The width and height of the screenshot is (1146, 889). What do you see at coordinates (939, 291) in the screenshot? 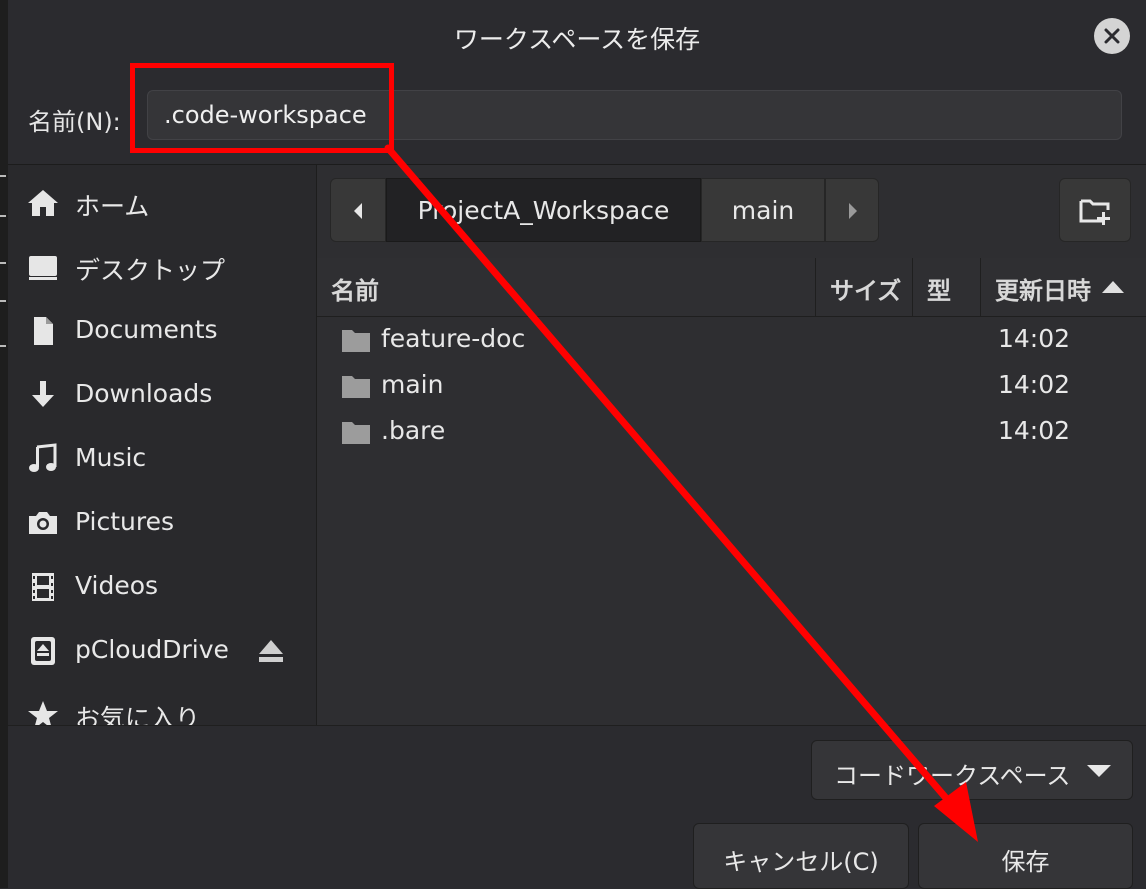
I see `column-type-label: 型` at bounding box center [939, 291].